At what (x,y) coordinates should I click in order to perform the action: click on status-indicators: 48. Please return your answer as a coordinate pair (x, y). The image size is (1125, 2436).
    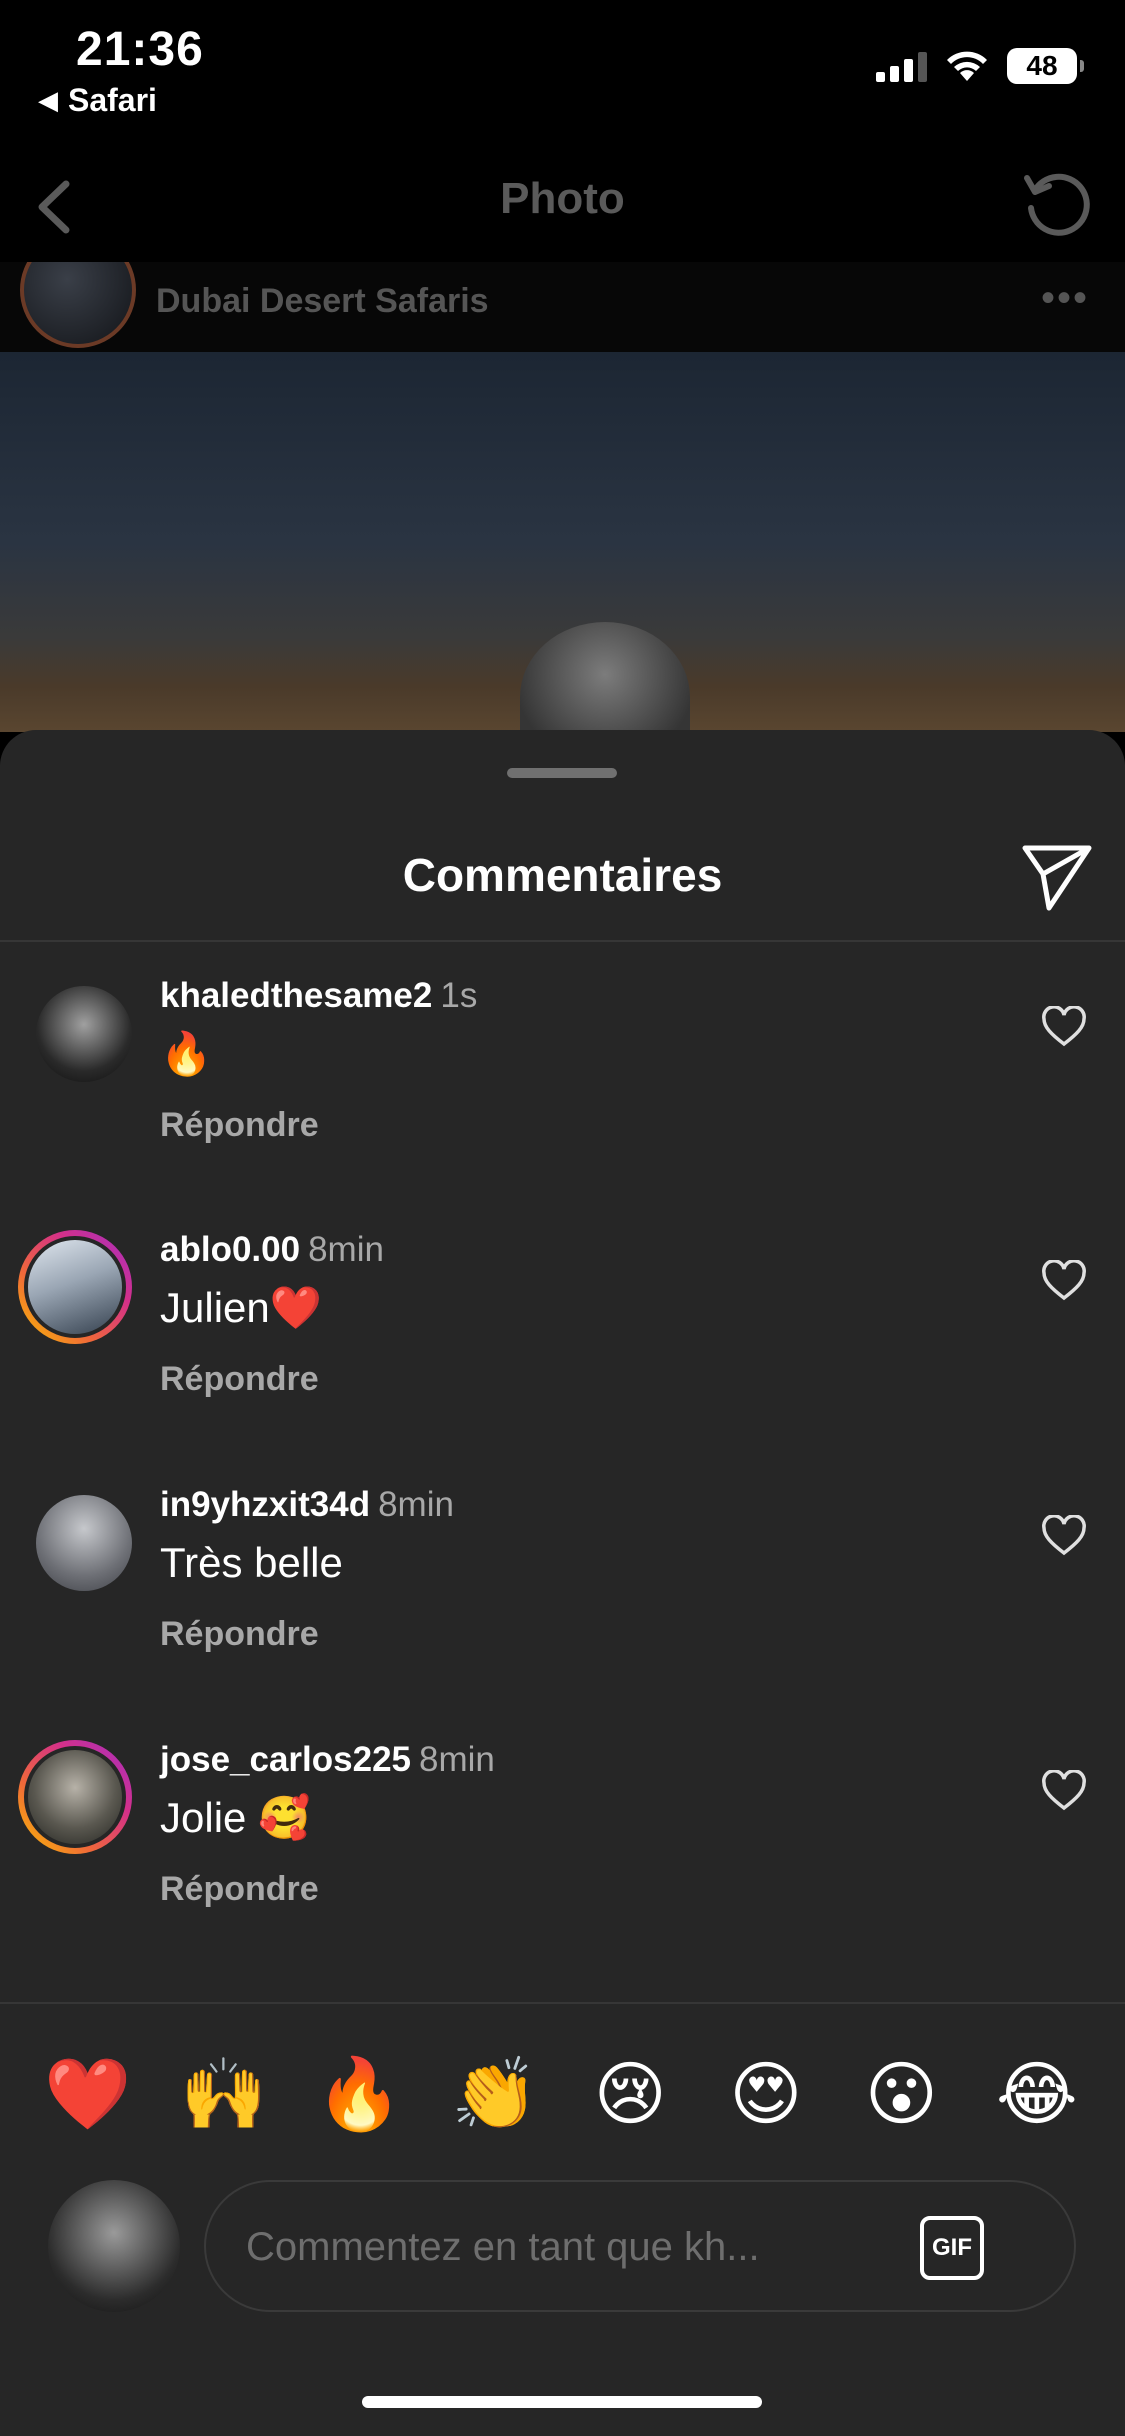
    Looking at the image, I should click on (980, 66).